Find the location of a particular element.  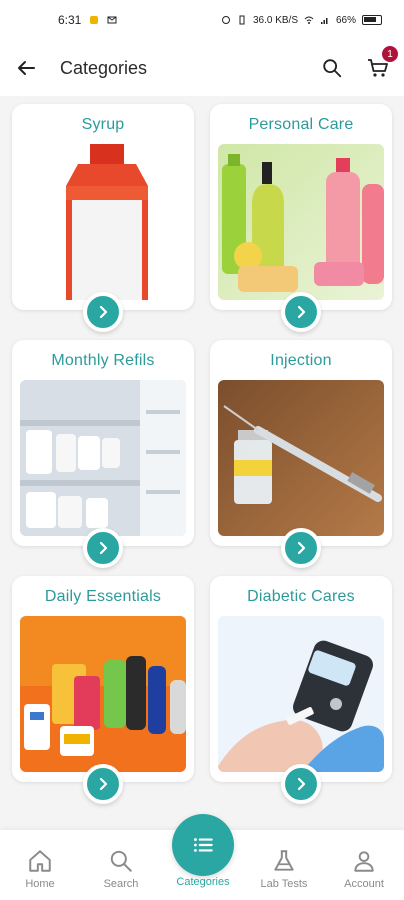

alarm-icon is located at coordinates (225, 20).